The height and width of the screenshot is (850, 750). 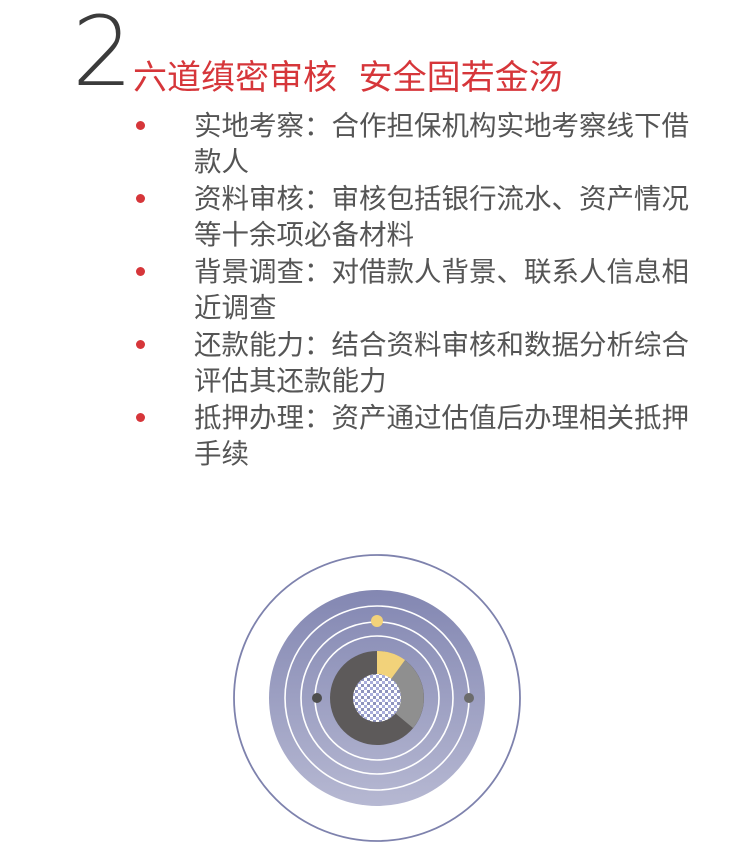 I want to click on step-label: 实地考察, so click(x=249, y=126).